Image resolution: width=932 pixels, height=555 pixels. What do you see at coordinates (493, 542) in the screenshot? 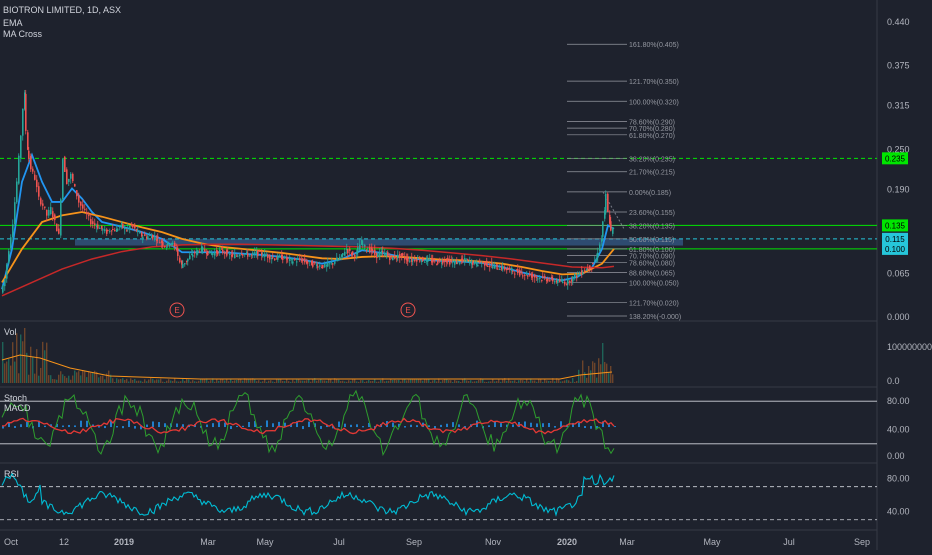
I see `time-axis-tick-label: Nov` at bounding box center [493, 542].